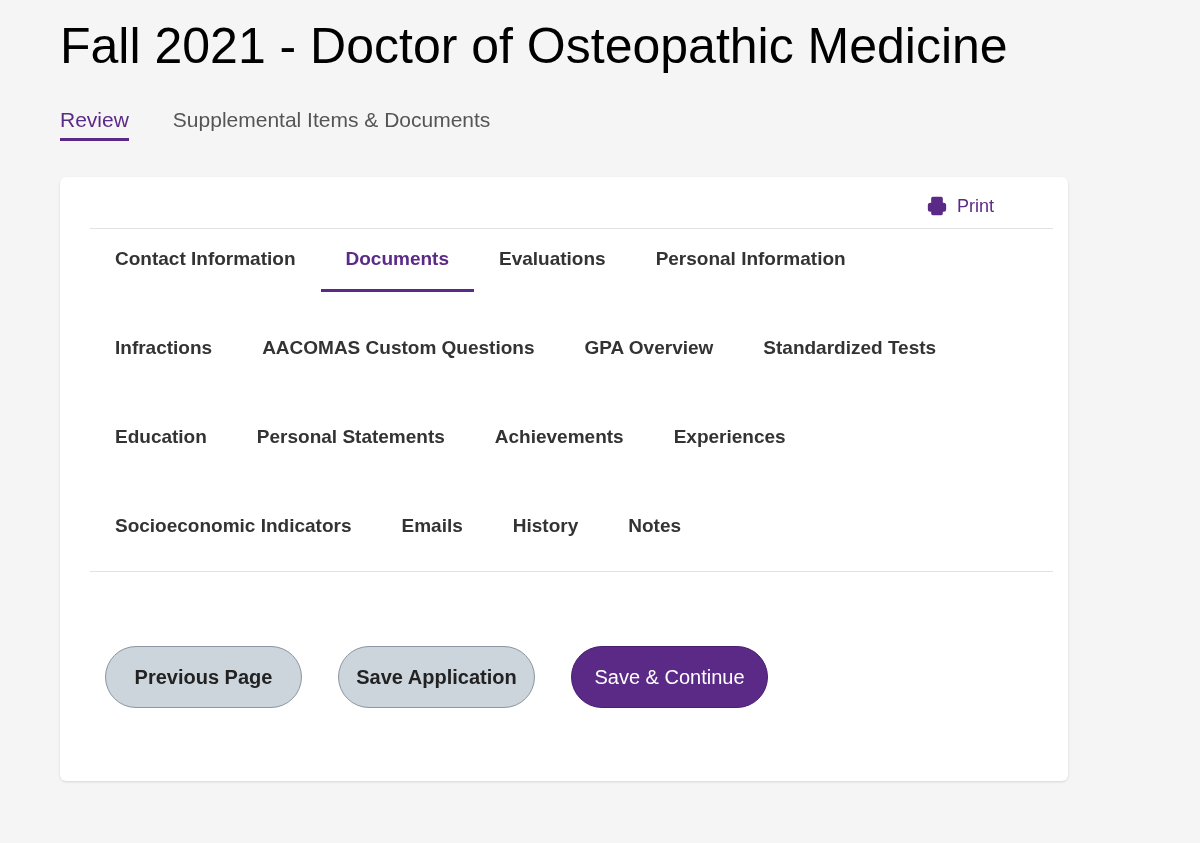 Image resolution: width=1200 pixels, height=843 pixels. I want to click on section-tab: Education, so click(161, 446).